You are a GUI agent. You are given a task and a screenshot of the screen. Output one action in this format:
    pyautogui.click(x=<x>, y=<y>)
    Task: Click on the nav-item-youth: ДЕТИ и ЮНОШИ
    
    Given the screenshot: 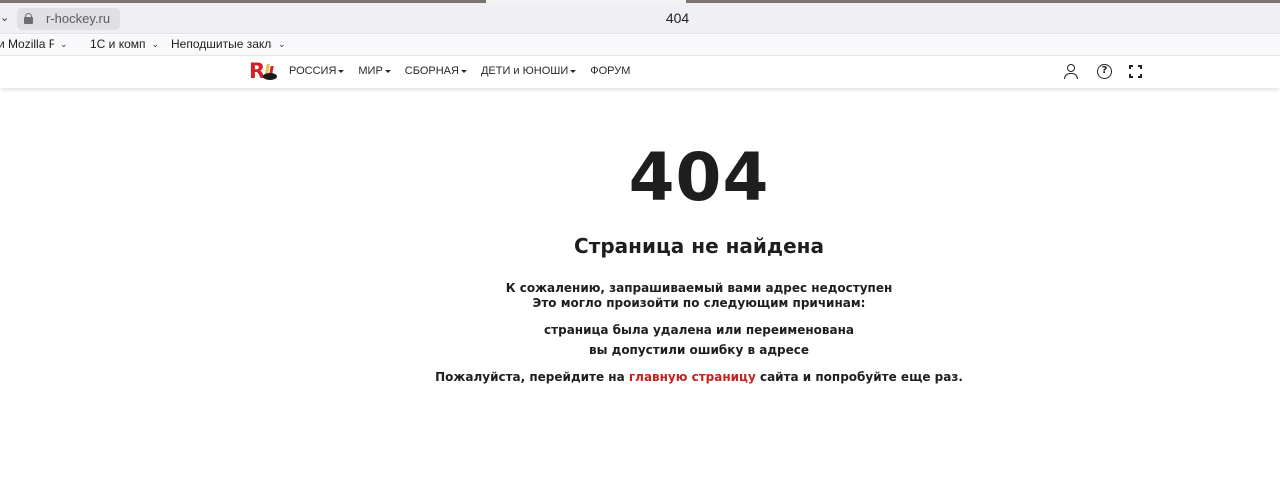 What is the action you would take?
    pyautogui.click(x=528, y=71)
    